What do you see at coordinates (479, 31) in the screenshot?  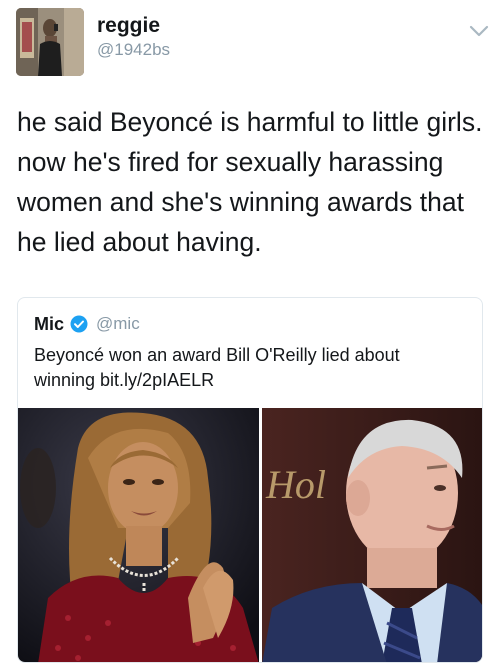 I see `chevron-down-icon` at bounding box center [479, 31].